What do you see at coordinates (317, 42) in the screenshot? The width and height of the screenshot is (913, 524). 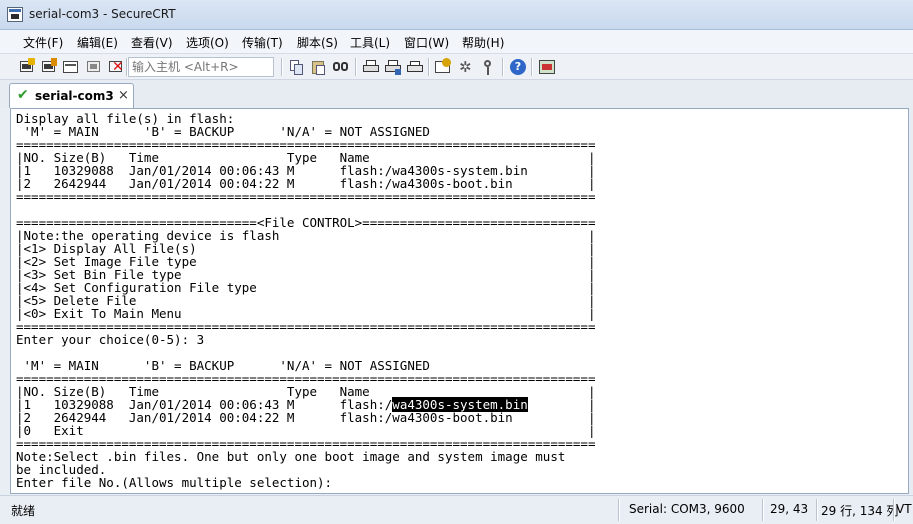 I see `menu-script: 脚本(S)` at bounding box center [317, 42].